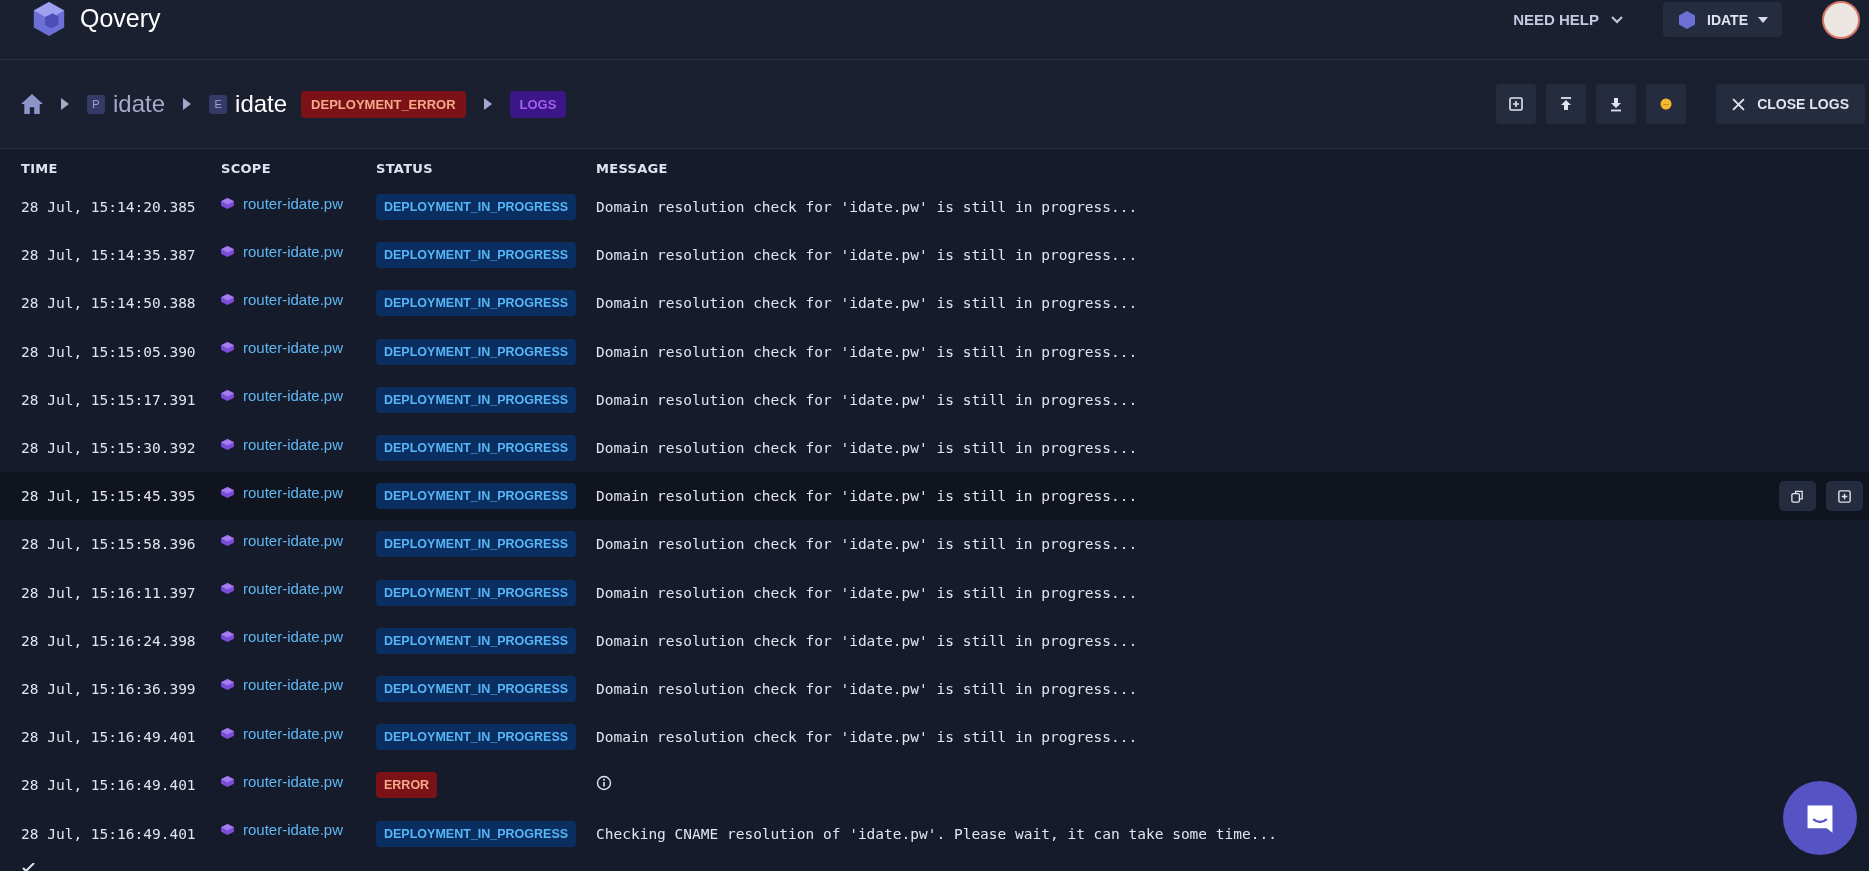 Image resolution: width=1869 pixels, height=871 pixels. What do you see at coordinates (218, 104) in the screenshot?
I see `environment-tag: E` at bounding box center [218, 104].